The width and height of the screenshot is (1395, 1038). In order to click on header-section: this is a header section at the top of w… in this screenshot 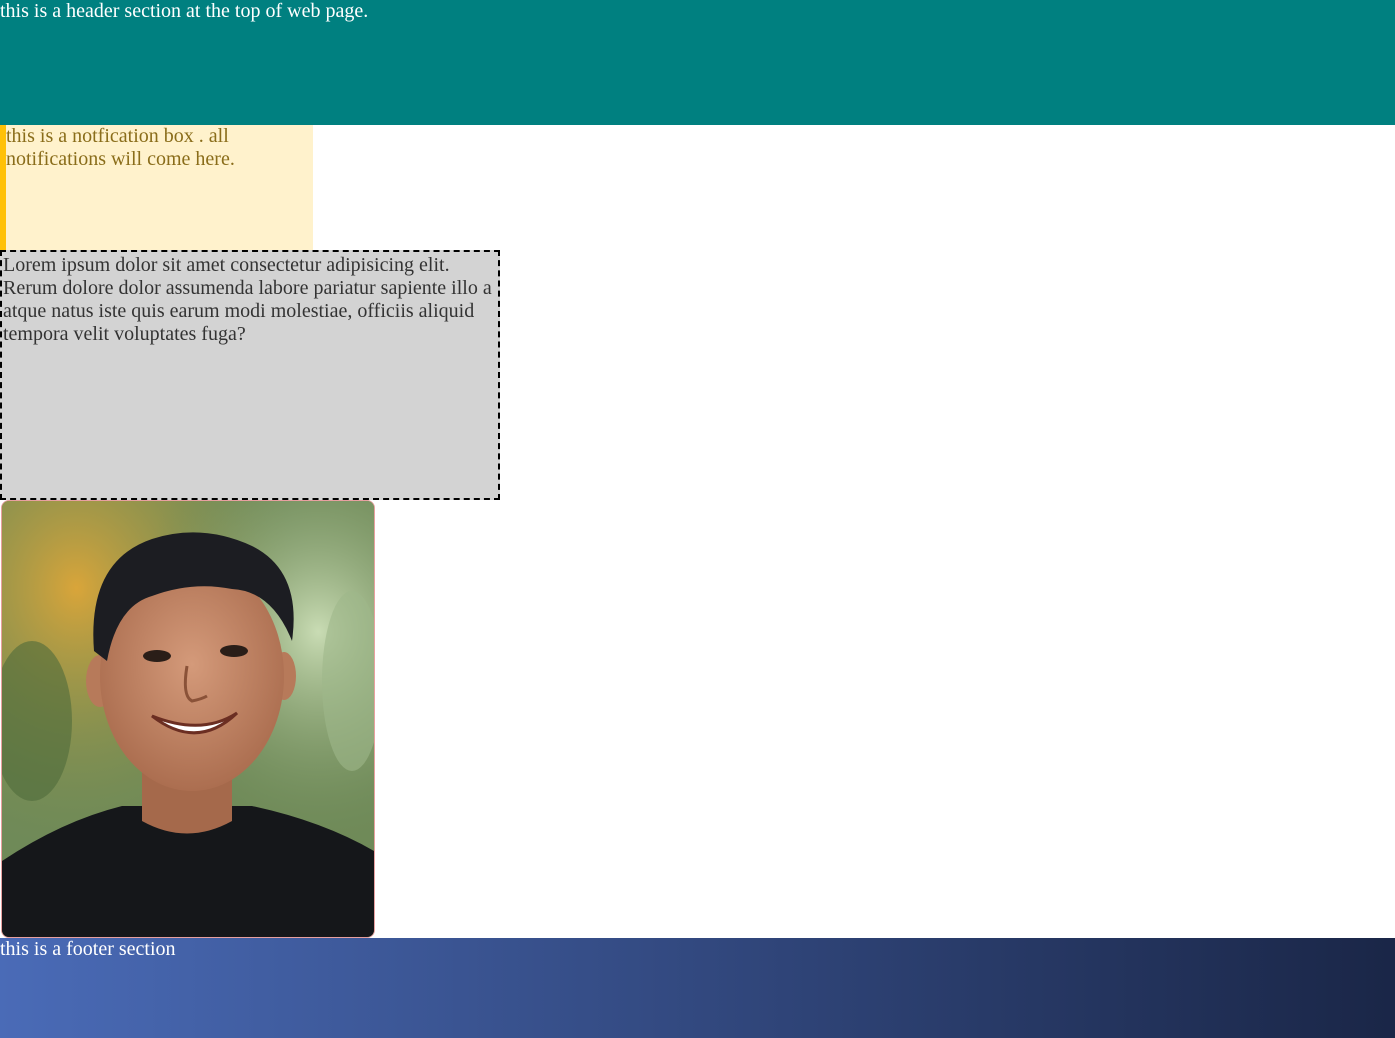, I will do `click(697, 62)`.